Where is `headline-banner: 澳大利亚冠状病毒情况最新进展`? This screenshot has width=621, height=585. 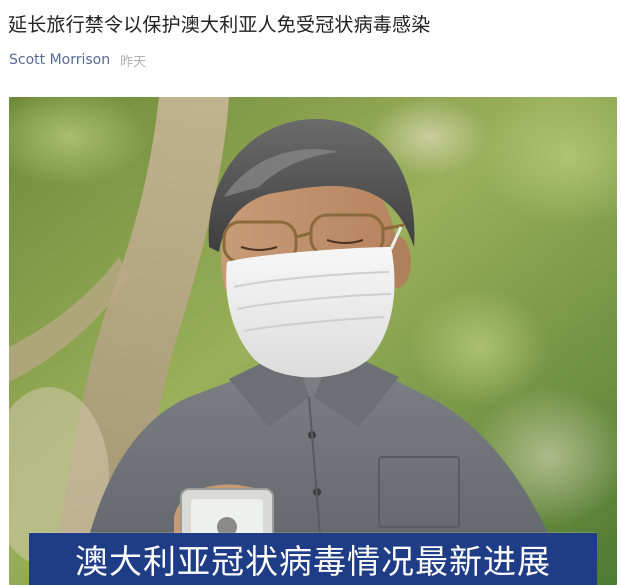 headline-banner: 澳大利亚冠状病毒情况最新进展 is located at coordinates (313, 559).